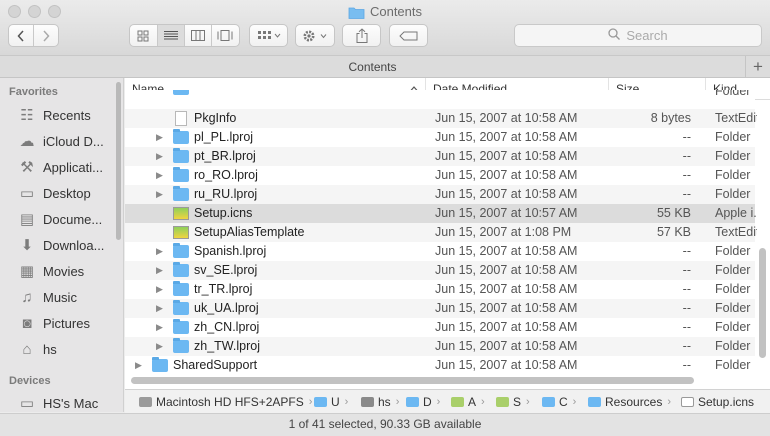 The height and width of the screenshot is (436, 770). I want to click on sidebar-item-label: Pictures, so click(66, 323).